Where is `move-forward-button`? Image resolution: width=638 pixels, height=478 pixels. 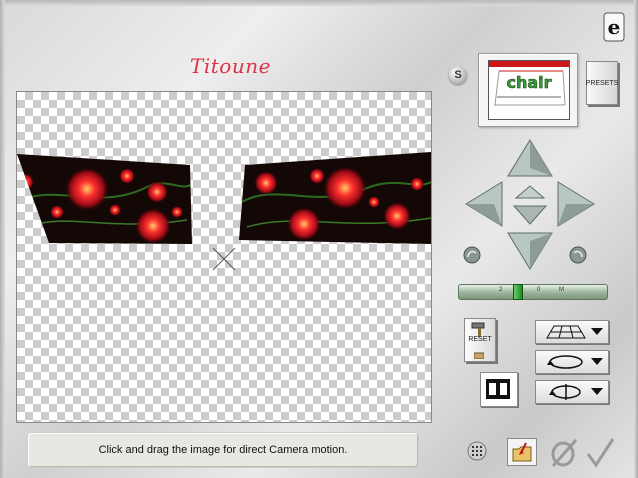
move-forward-button is located at coordinates (530, 192).